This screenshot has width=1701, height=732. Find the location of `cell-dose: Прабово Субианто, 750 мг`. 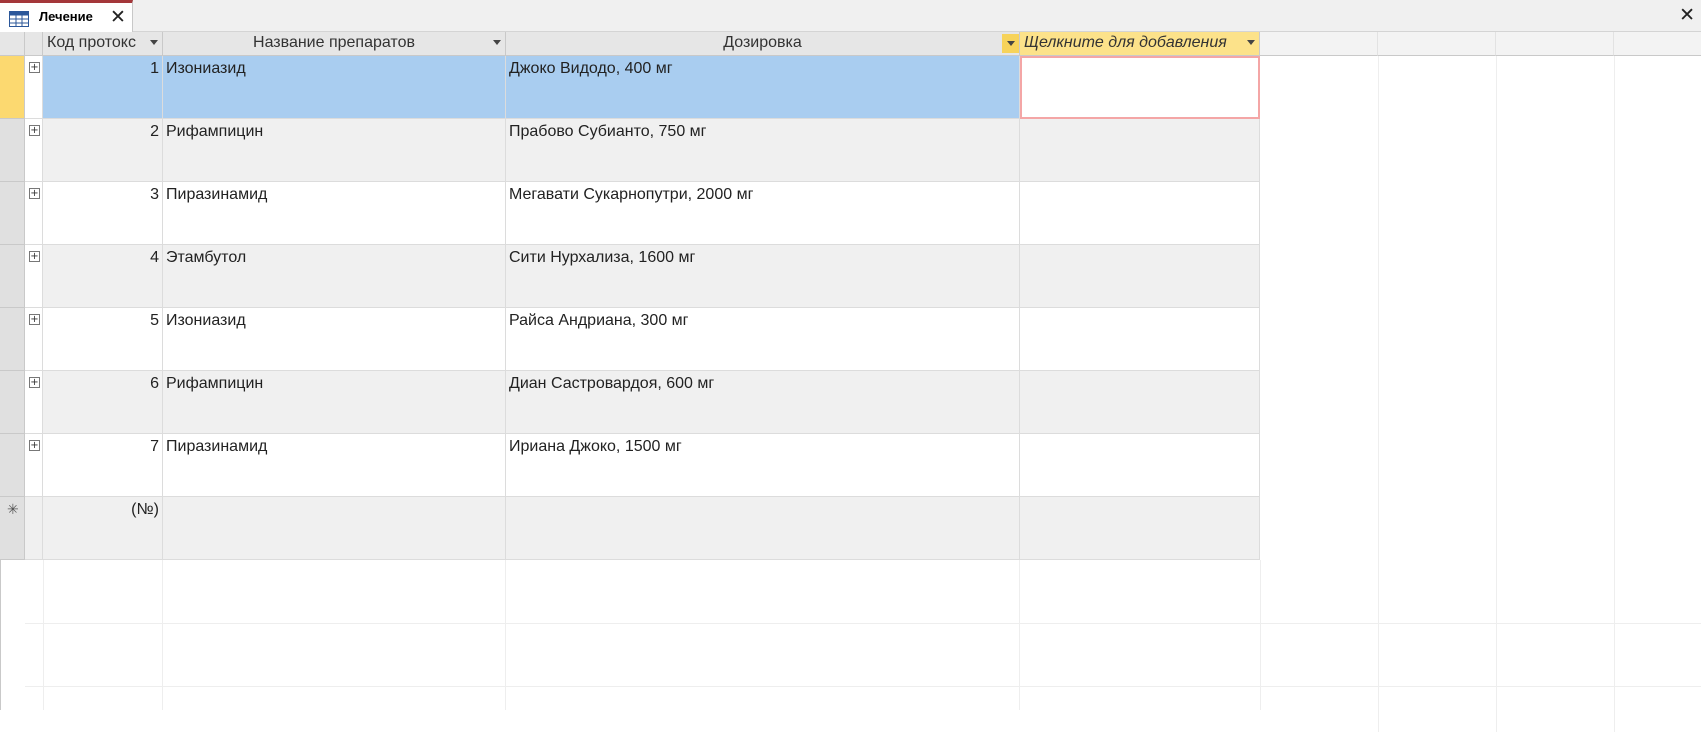

cell-dose: Прабово Субианто, 750 мг is located at coordinates (763, 150).